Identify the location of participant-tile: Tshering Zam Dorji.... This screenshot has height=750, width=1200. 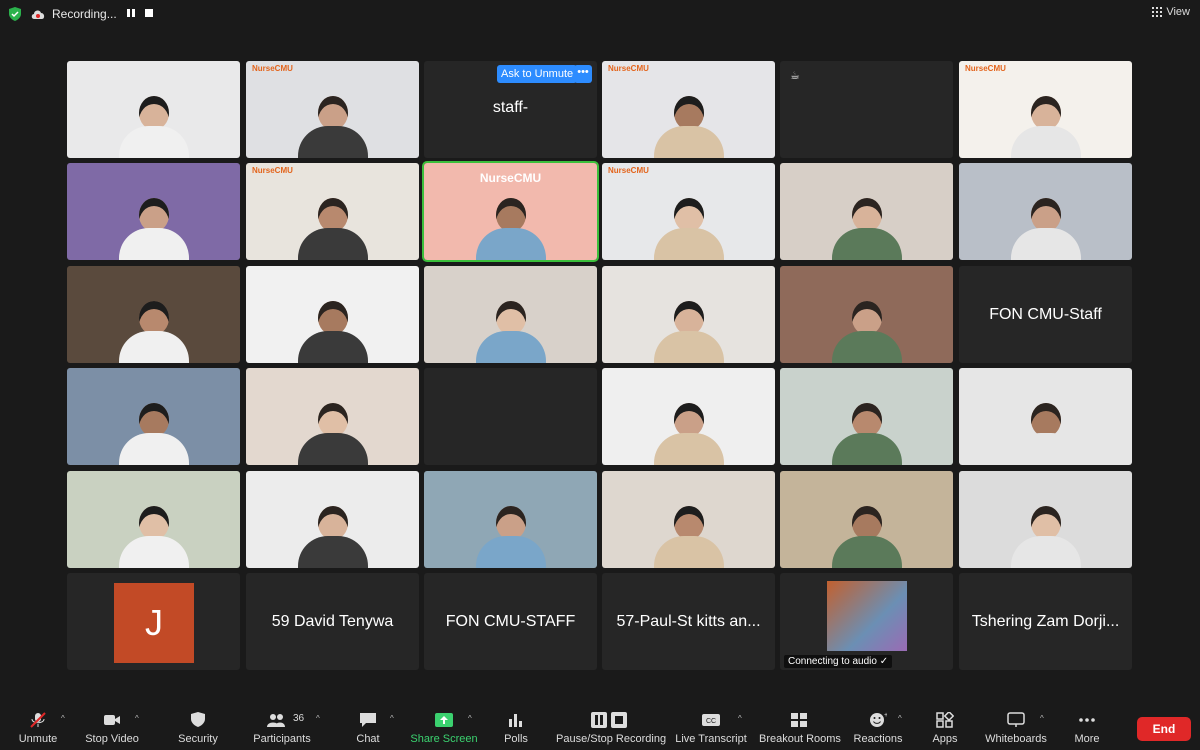
(1045, 621).